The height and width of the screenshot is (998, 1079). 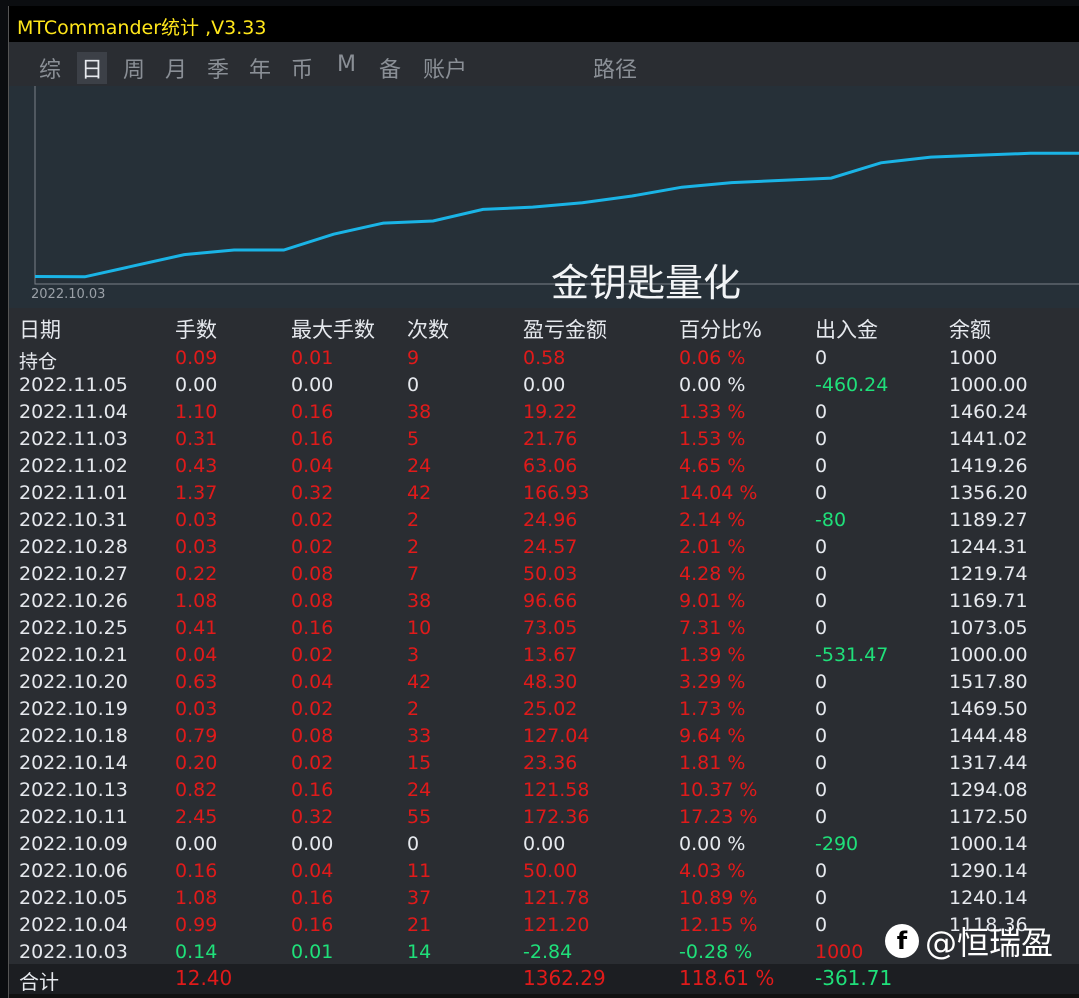 I want to click on table-row: 2022.10.25 0.41 0.16 10 73.05 7.31 % 0 1073.05, so click(x=544, y=628).